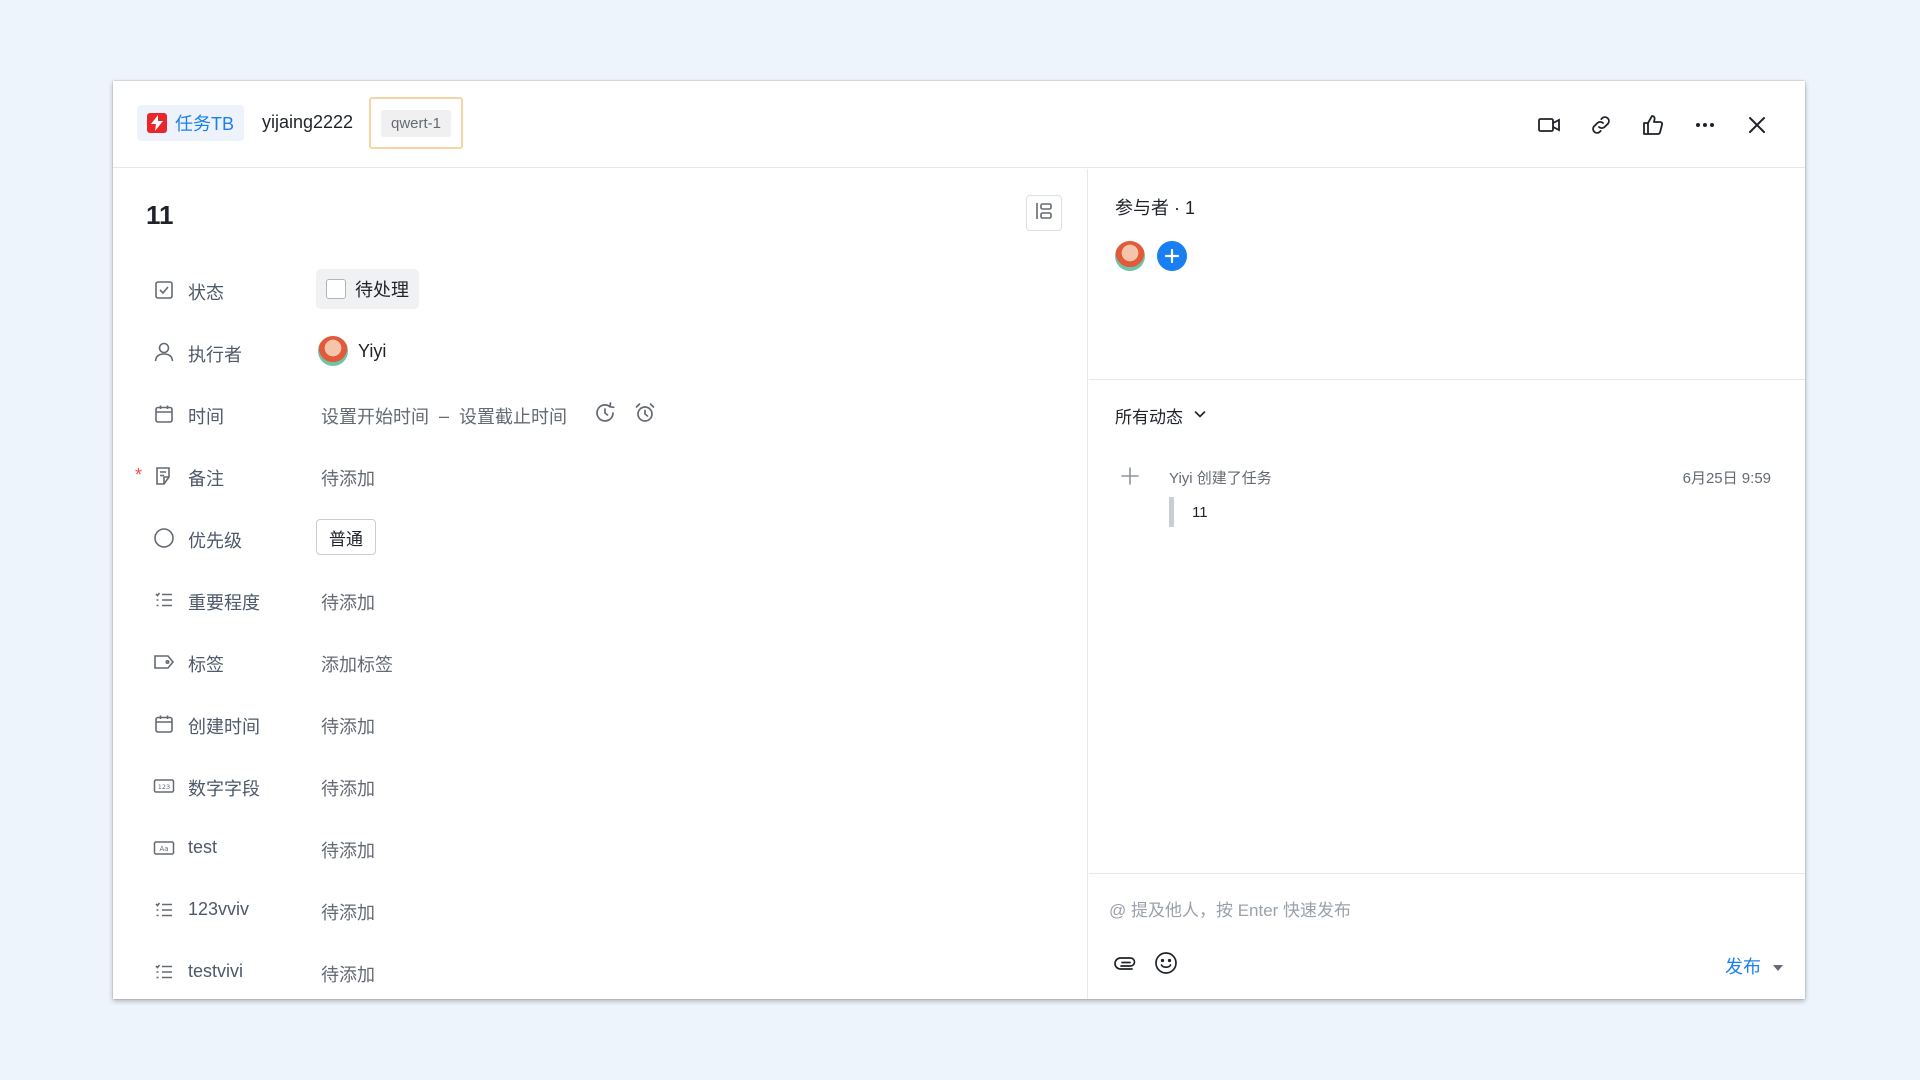 The width and height of the screenshot is (1920, 1080). Describe the element at coordinates (1705, 125) in the screenshot. I see `more-icon` at that location.